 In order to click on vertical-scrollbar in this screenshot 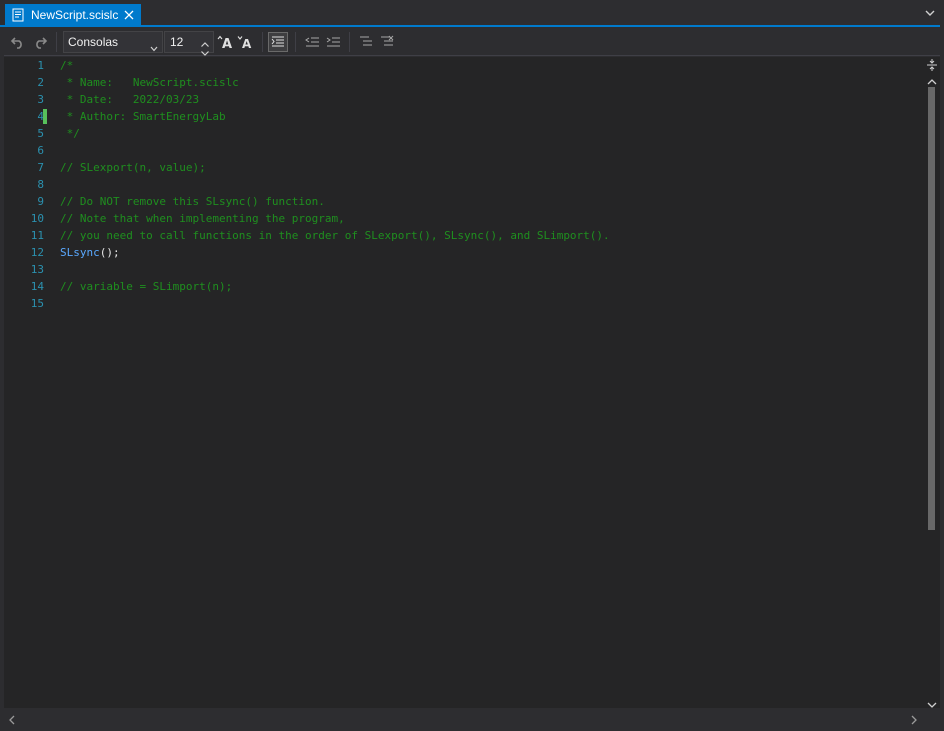, I will do `click(931, 382)`.